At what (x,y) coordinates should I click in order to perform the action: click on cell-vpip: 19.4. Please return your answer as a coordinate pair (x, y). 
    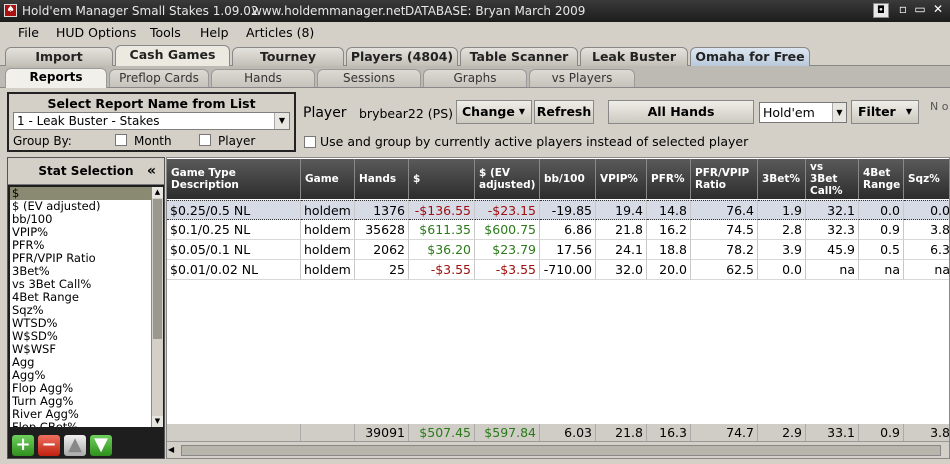
    Looking at the image, I should click on (621, 210).